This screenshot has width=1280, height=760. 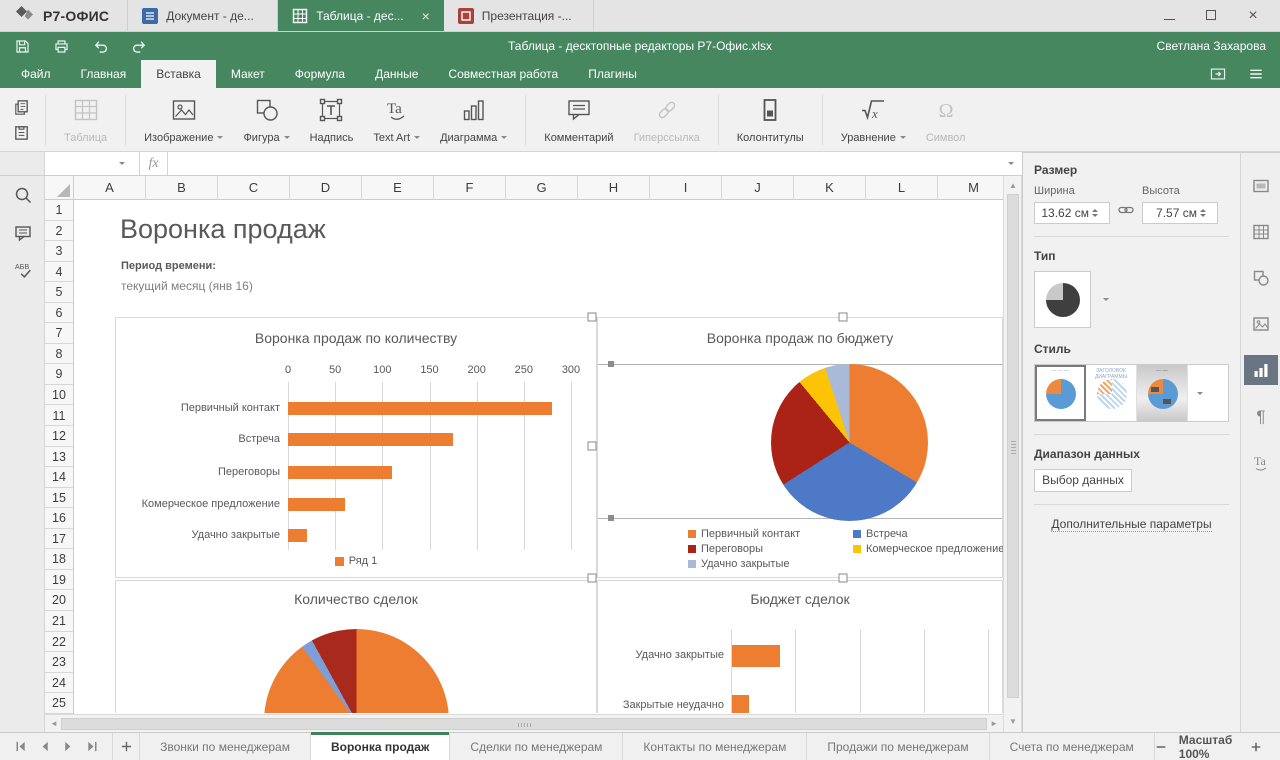 I want to click on column-headers: ABCDEFGHIJKLM, so click(x=524, y=188).